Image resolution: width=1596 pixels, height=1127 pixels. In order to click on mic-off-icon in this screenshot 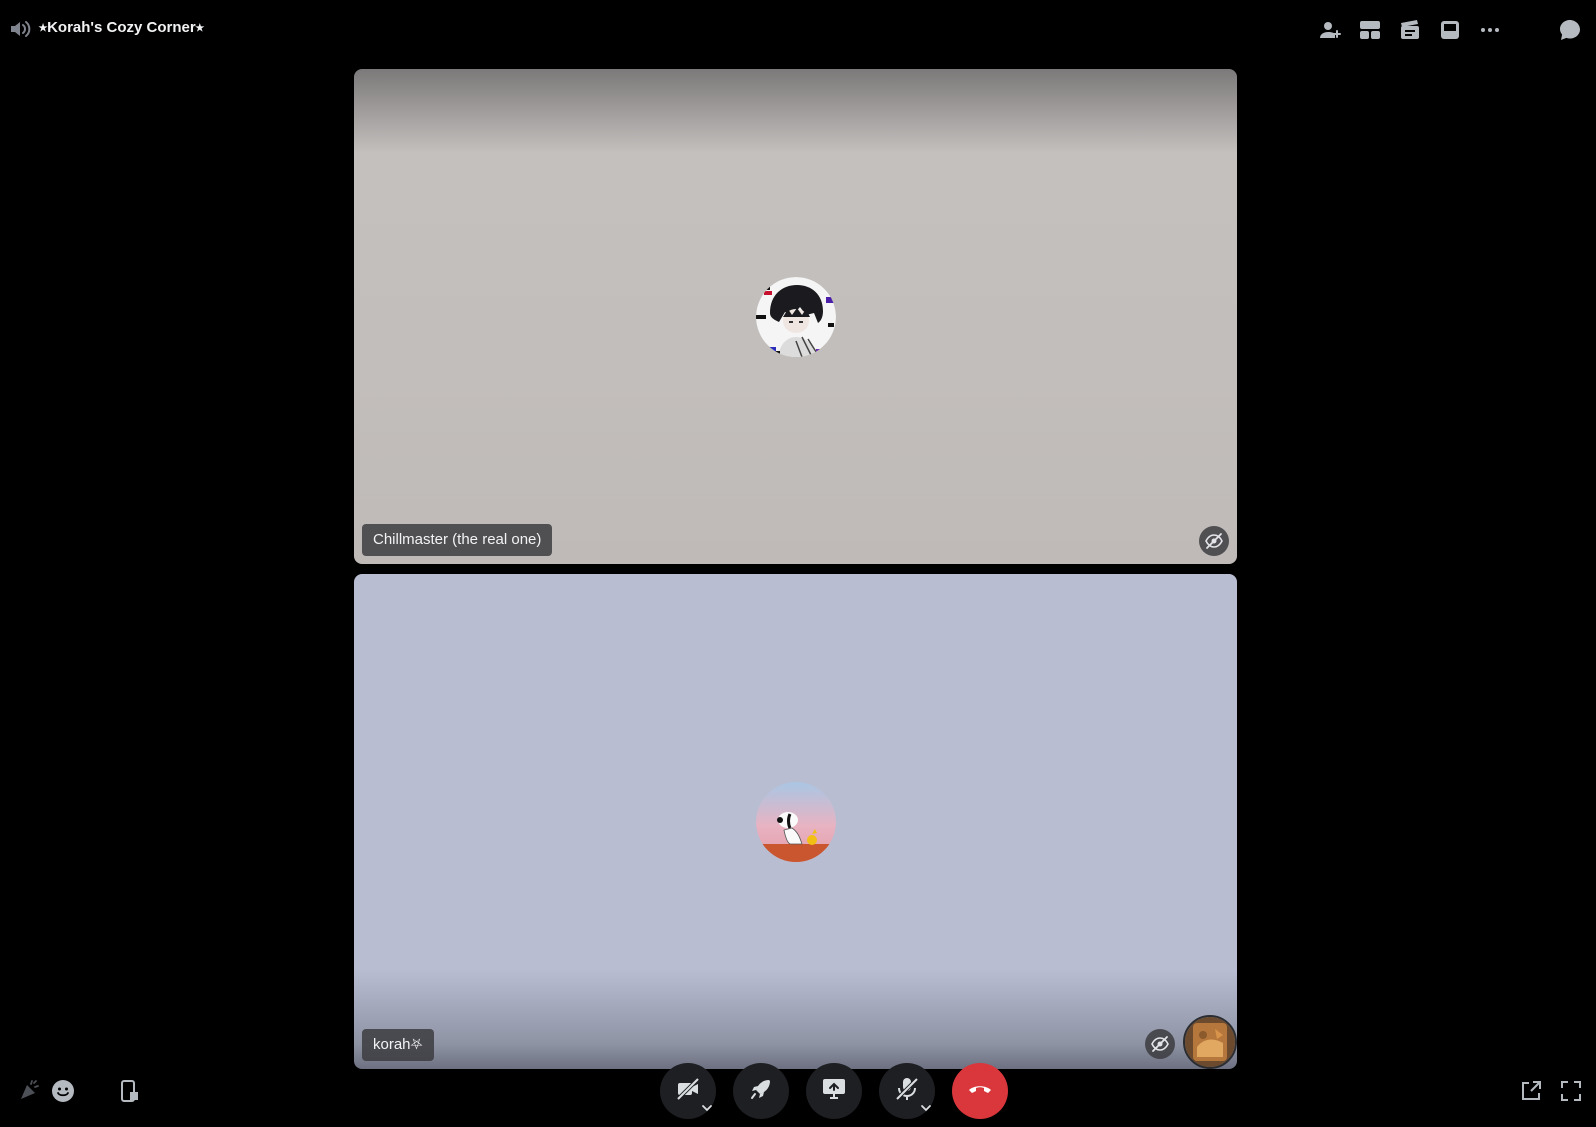, I will do `click(907, 1091)`.